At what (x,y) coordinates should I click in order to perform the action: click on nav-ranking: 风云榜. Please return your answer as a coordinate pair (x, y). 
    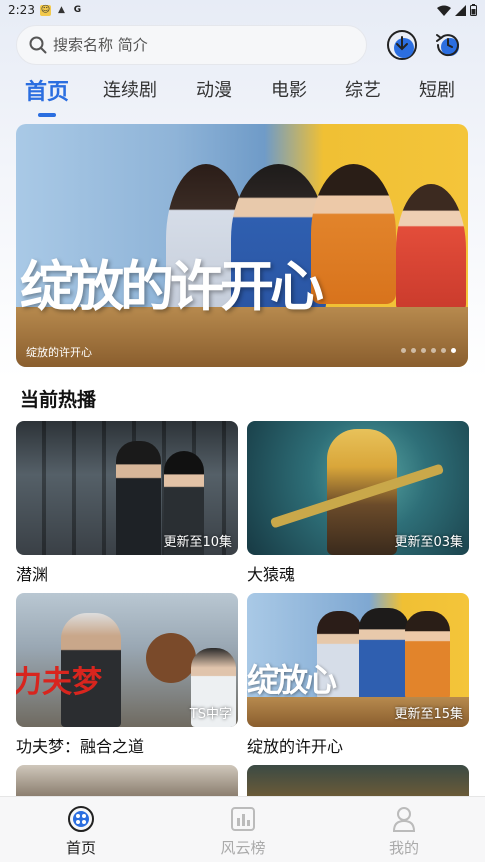
    Looking at the image, I should click on (243, 831).